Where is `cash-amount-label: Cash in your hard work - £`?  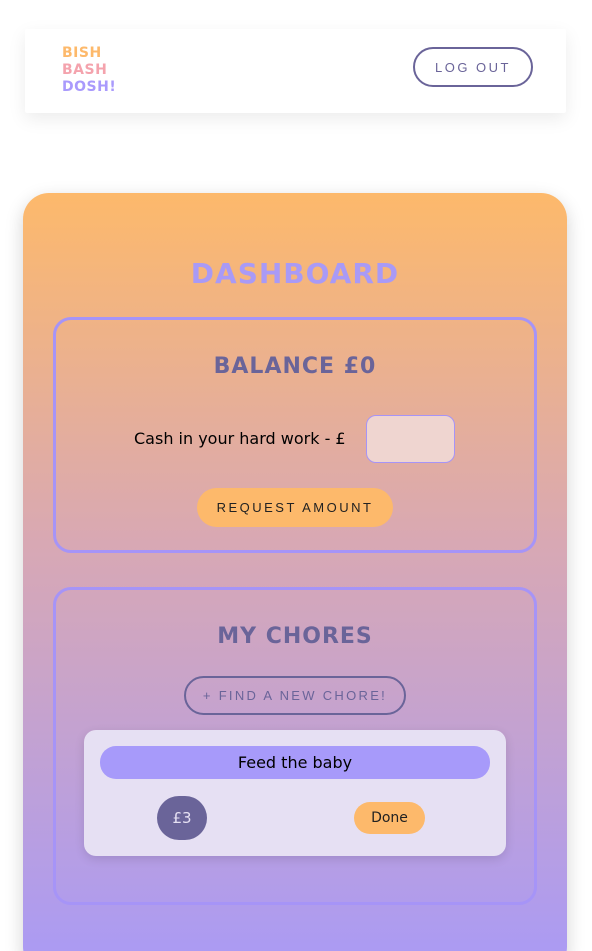 cash-amount-label: Cash in your hard work - £ is located at coordinates (240, 438).